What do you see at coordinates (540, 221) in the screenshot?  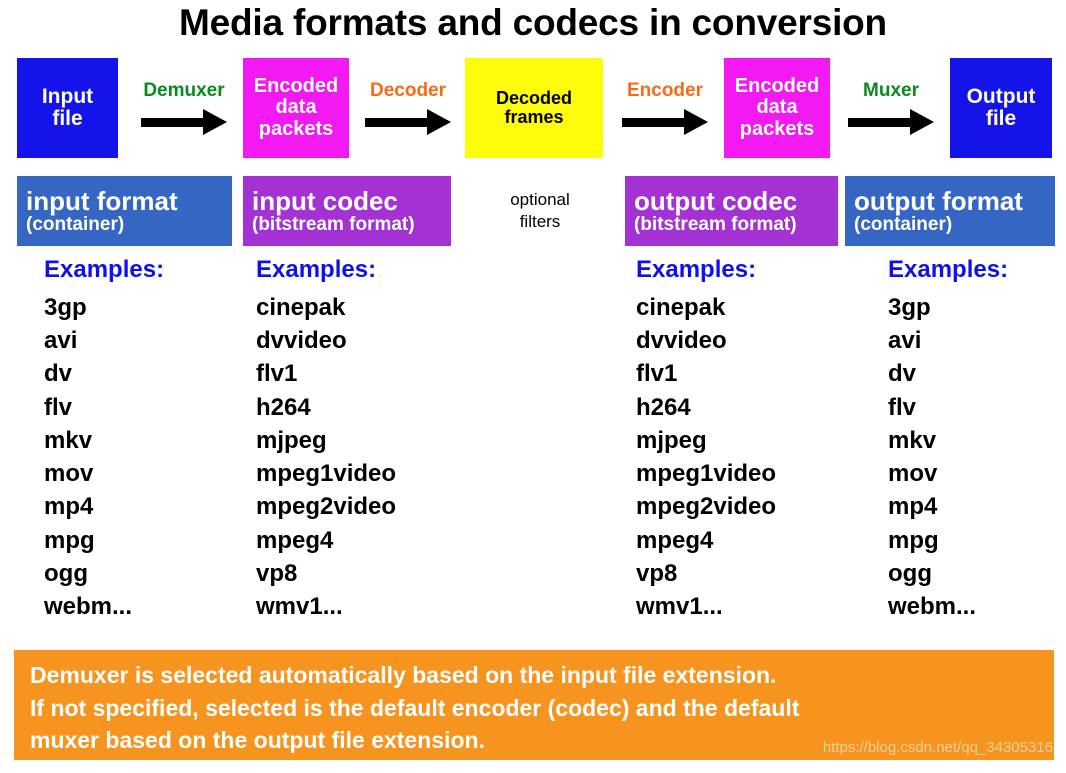 I see `optional-filters-line2: filters` at bounding box center [540, 221].